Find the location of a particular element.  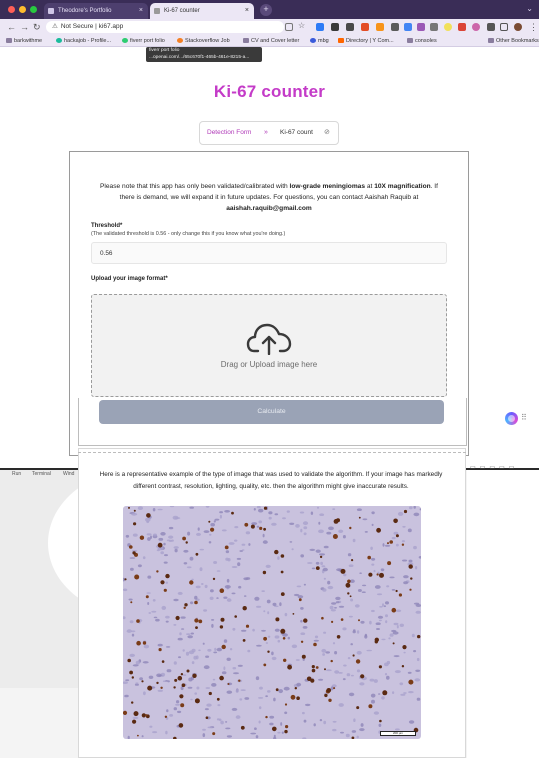

avatar is located at coordinates (518, 27).